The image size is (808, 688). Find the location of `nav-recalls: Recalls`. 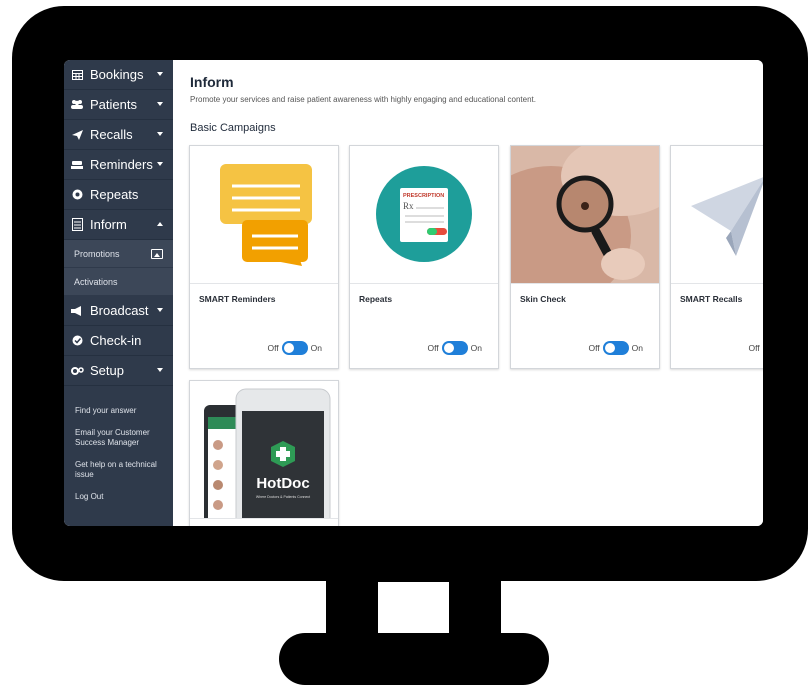

nav-recalls: Recalls is located at coordinates (118, 135).